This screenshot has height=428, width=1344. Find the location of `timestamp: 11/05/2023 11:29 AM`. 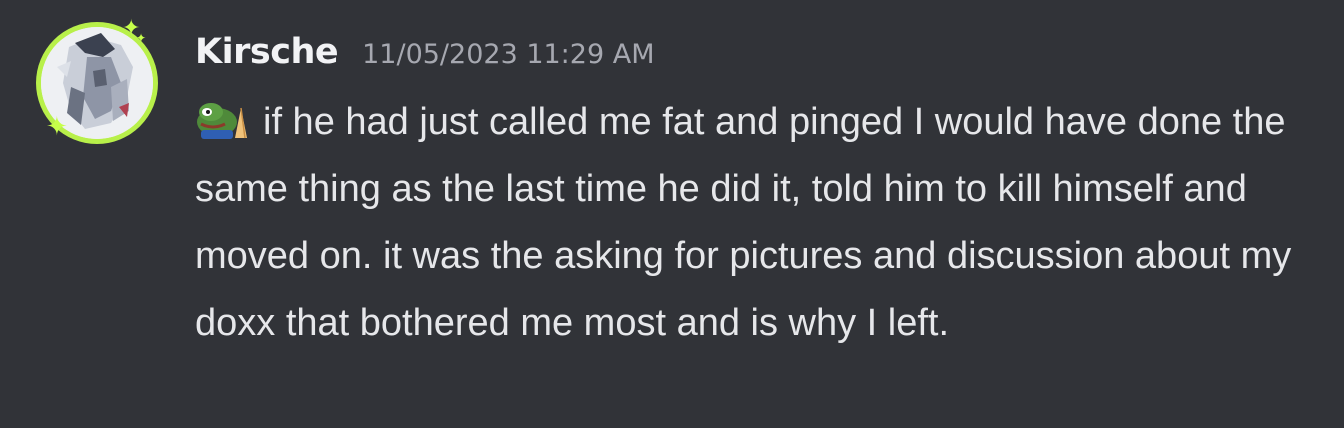

timestamp: 11/05/2023 11:29 AM is located at coordinates (508, 54).